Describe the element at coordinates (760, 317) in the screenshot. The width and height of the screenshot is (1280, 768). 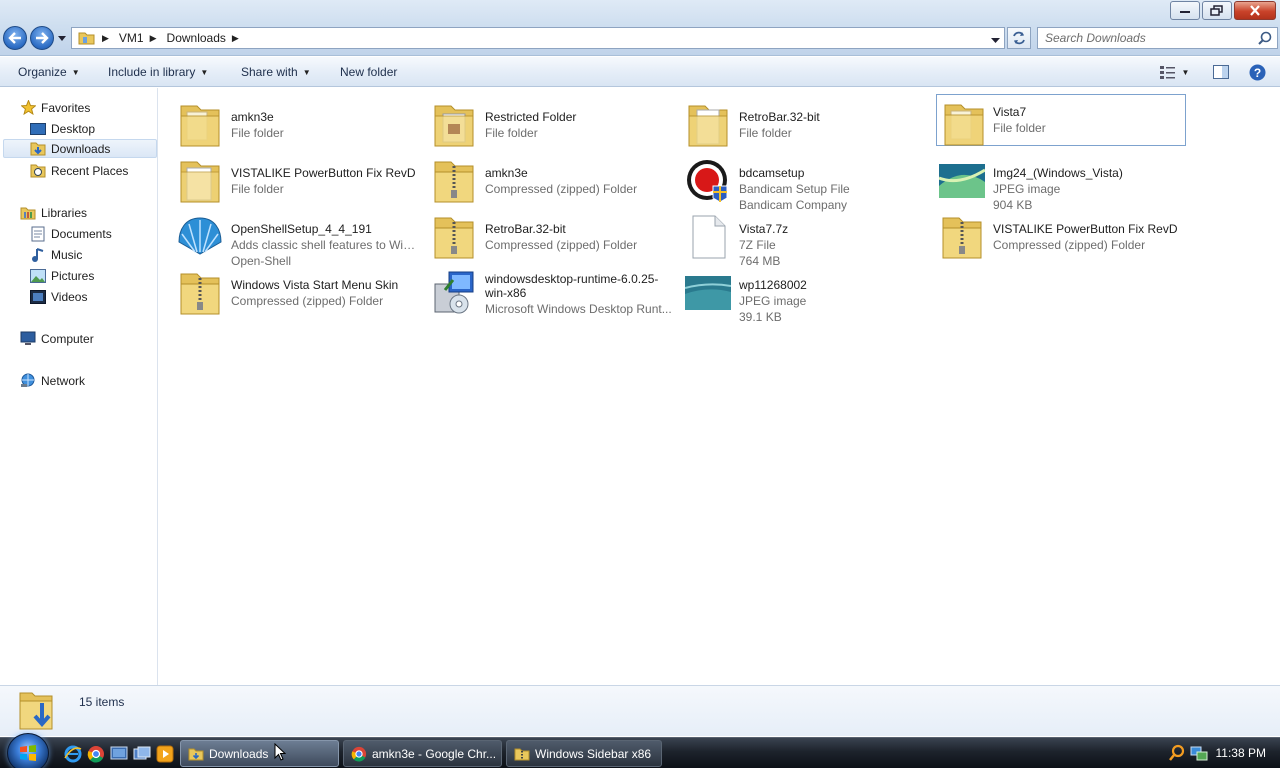
I see `file-size: 39.1 KB` at that location.